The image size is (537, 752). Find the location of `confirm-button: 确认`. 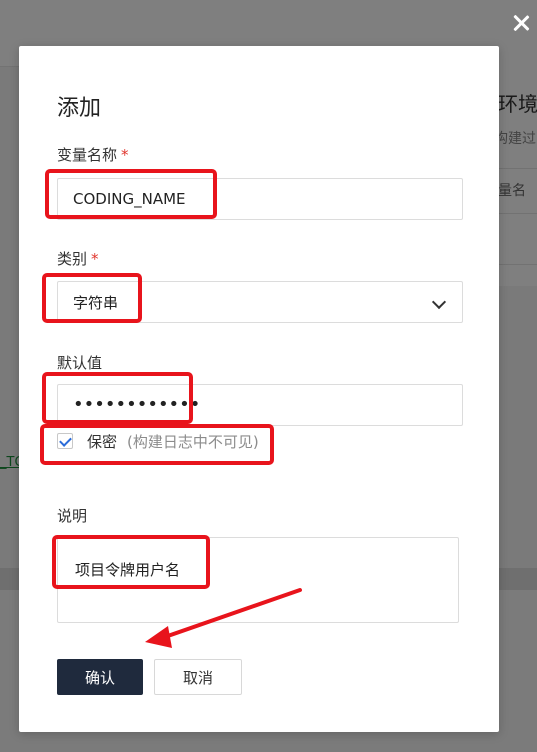

confirm-button: 确认 is located at coordinates (100, 677).